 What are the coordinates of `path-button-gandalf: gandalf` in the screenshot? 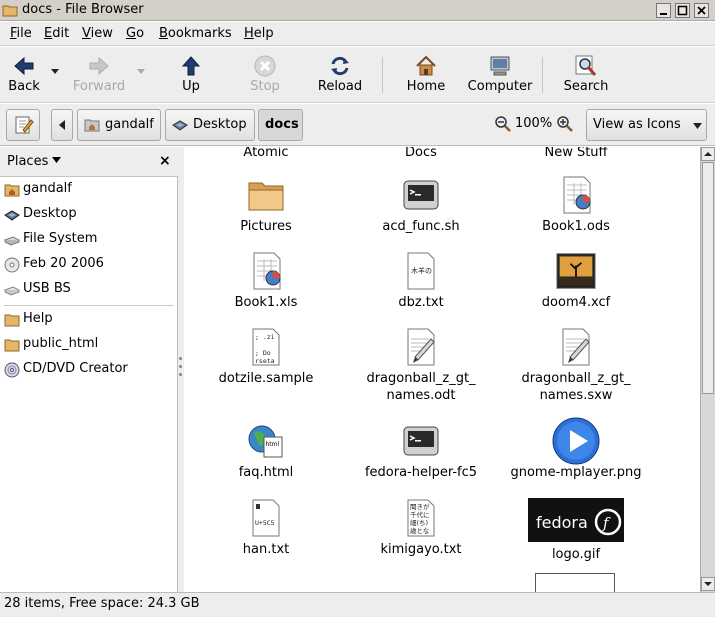 It's located at (119, 125).